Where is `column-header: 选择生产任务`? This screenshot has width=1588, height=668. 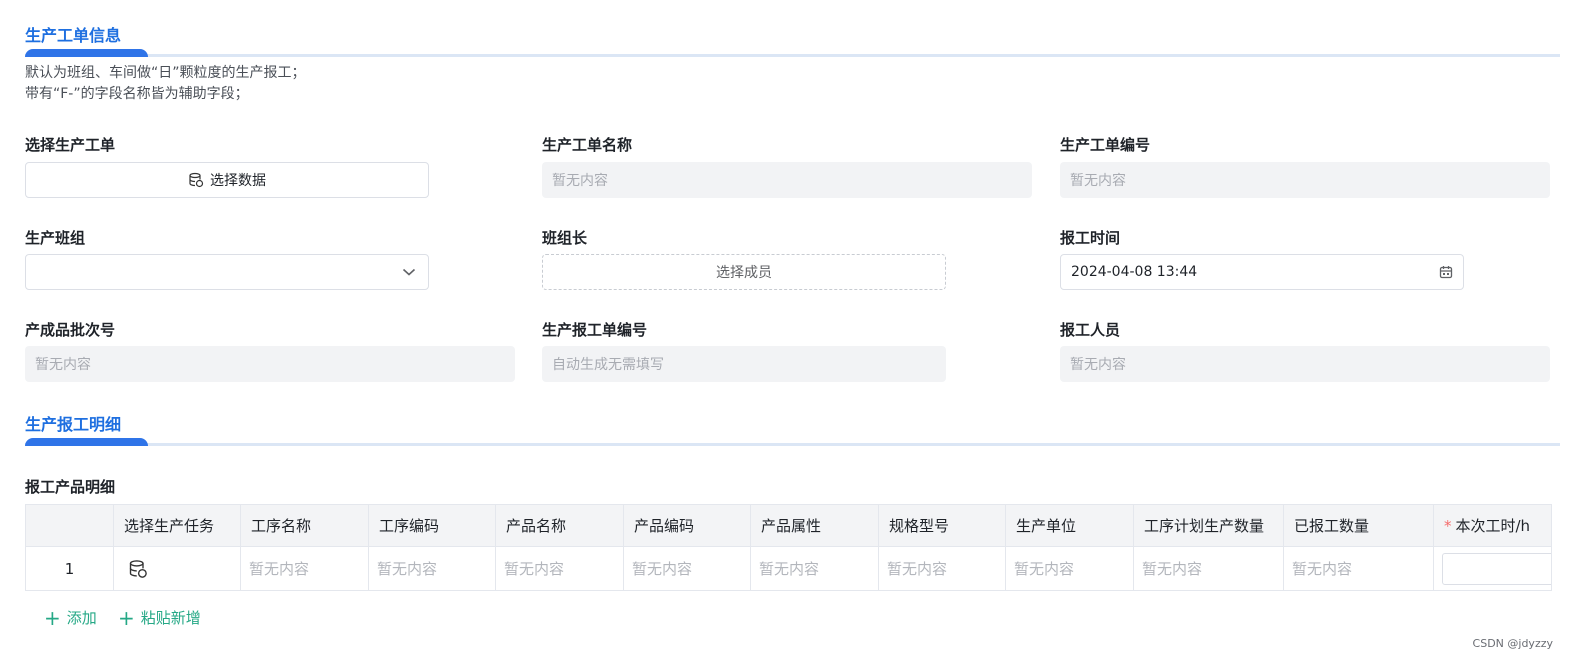
column-header: 选择生产任务 is located at coordinates (177, 525).